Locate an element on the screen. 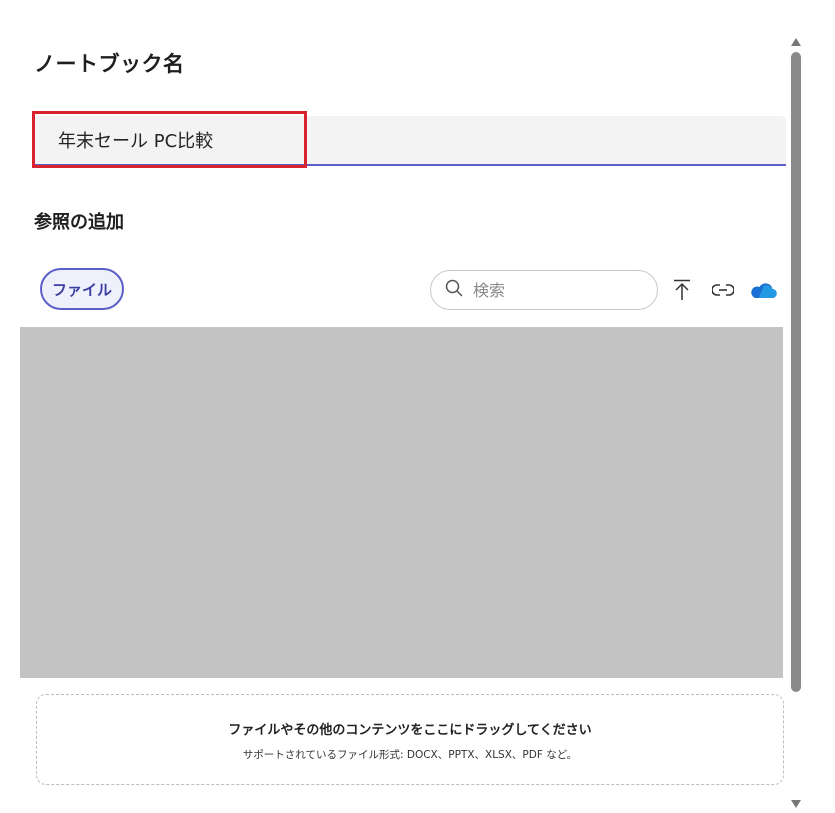  scroll-up-arrow-icon is located at coordinates (796, 39).